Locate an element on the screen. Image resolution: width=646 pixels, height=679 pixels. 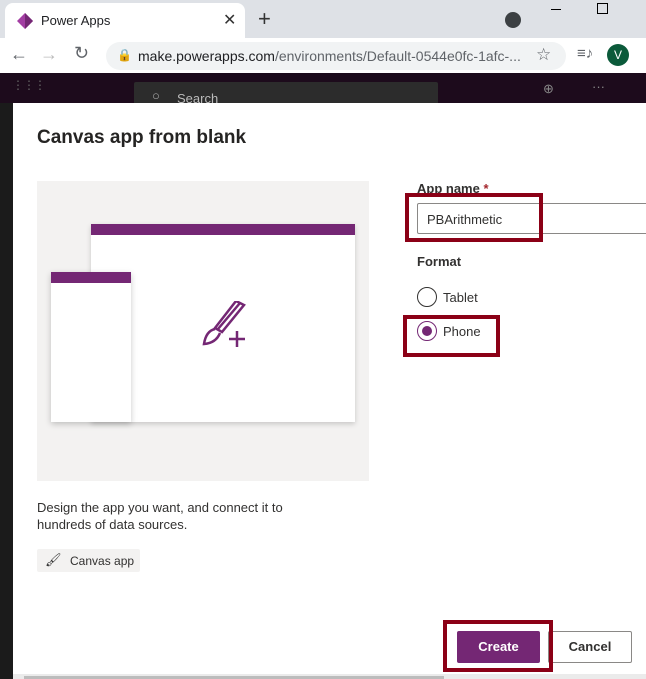
reload-icon: ↻ is located at coordinates (81, 53).